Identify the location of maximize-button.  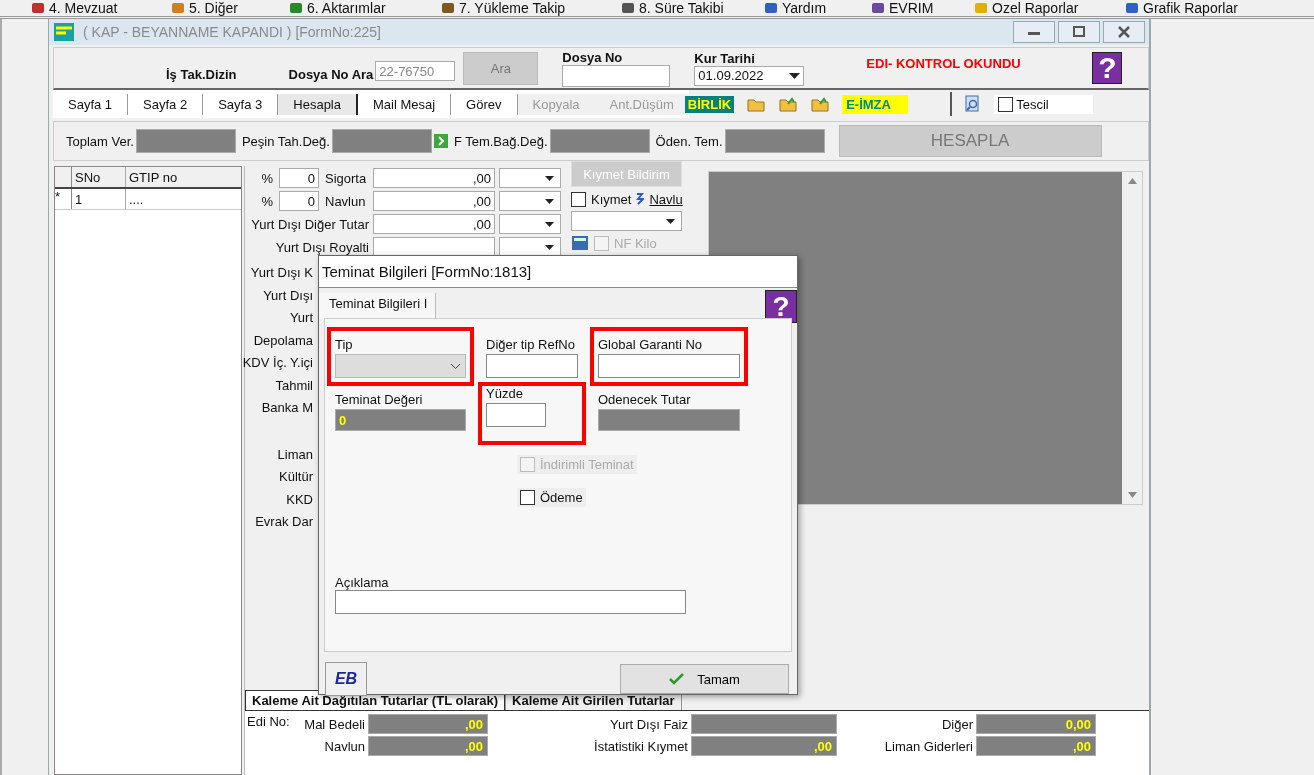
(1079, 32).